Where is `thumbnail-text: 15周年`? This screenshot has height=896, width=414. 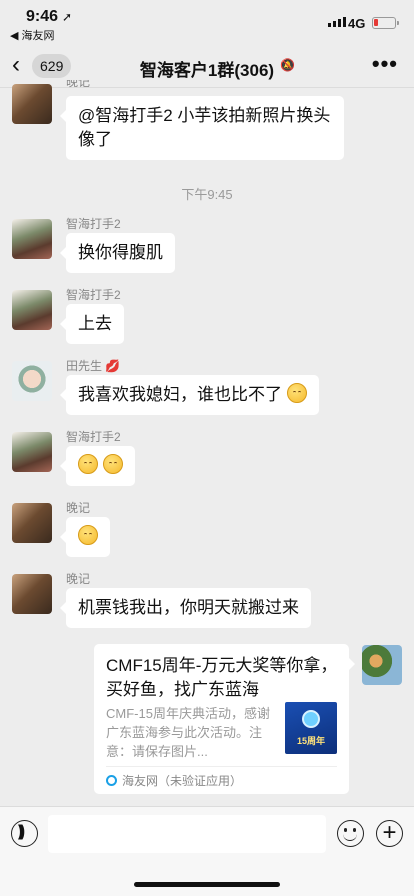 thumbnail-text: 15周年 is located at coordinates (310, 741).